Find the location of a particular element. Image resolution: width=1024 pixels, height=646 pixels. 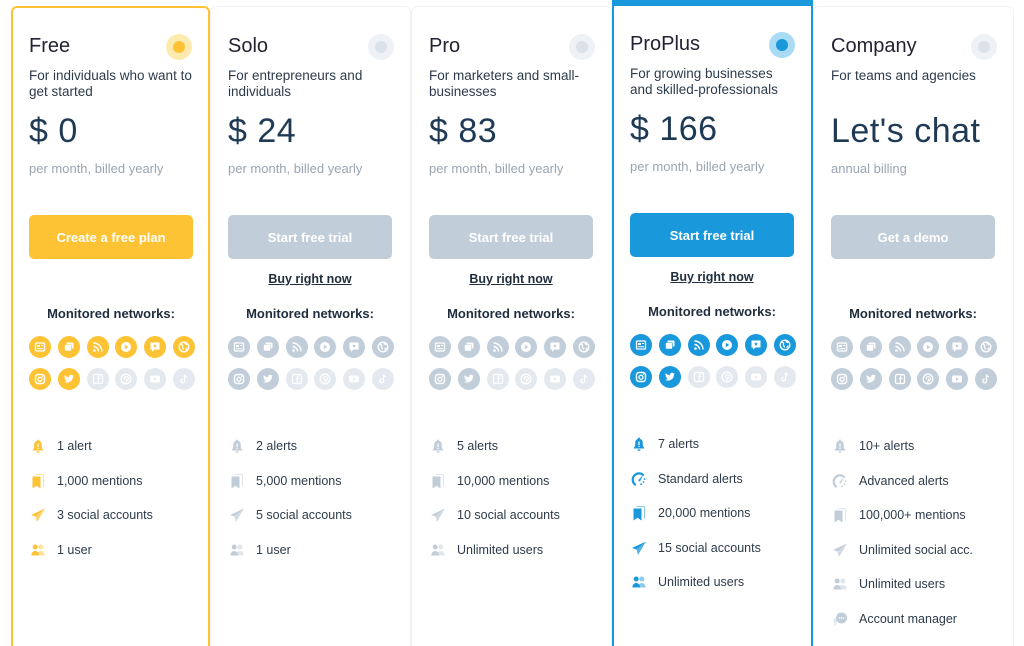

feature-item: 100,000+ mentions is located at coordinates (916, 515).